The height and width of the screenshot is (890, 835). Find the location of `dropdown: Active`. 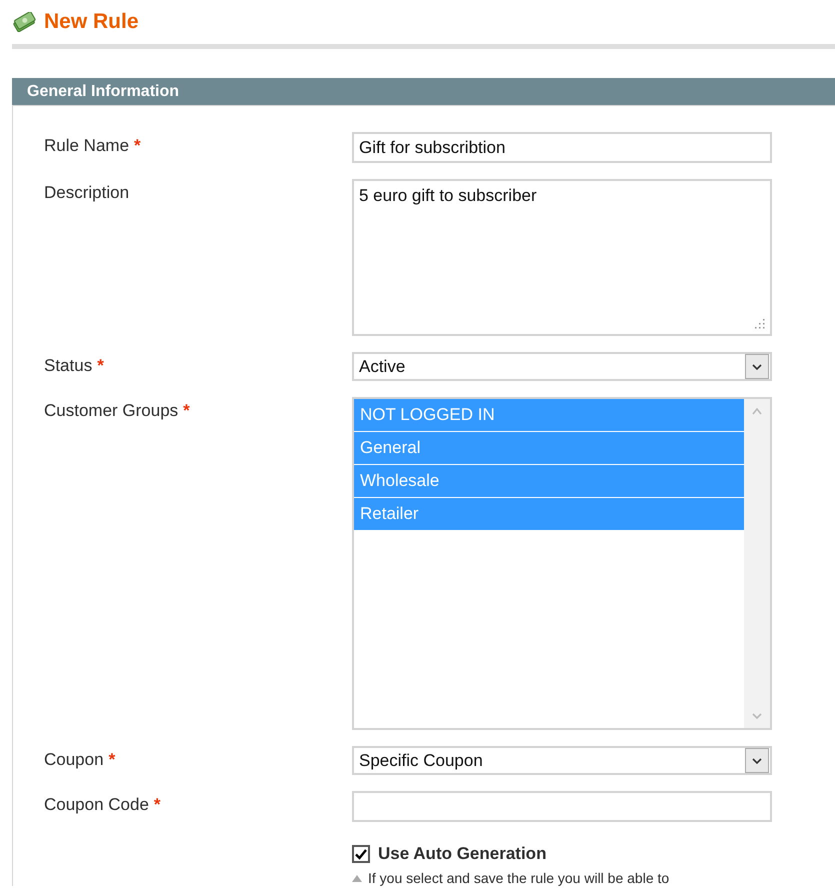

dropdown: Active is located at coordinates (562, 366).